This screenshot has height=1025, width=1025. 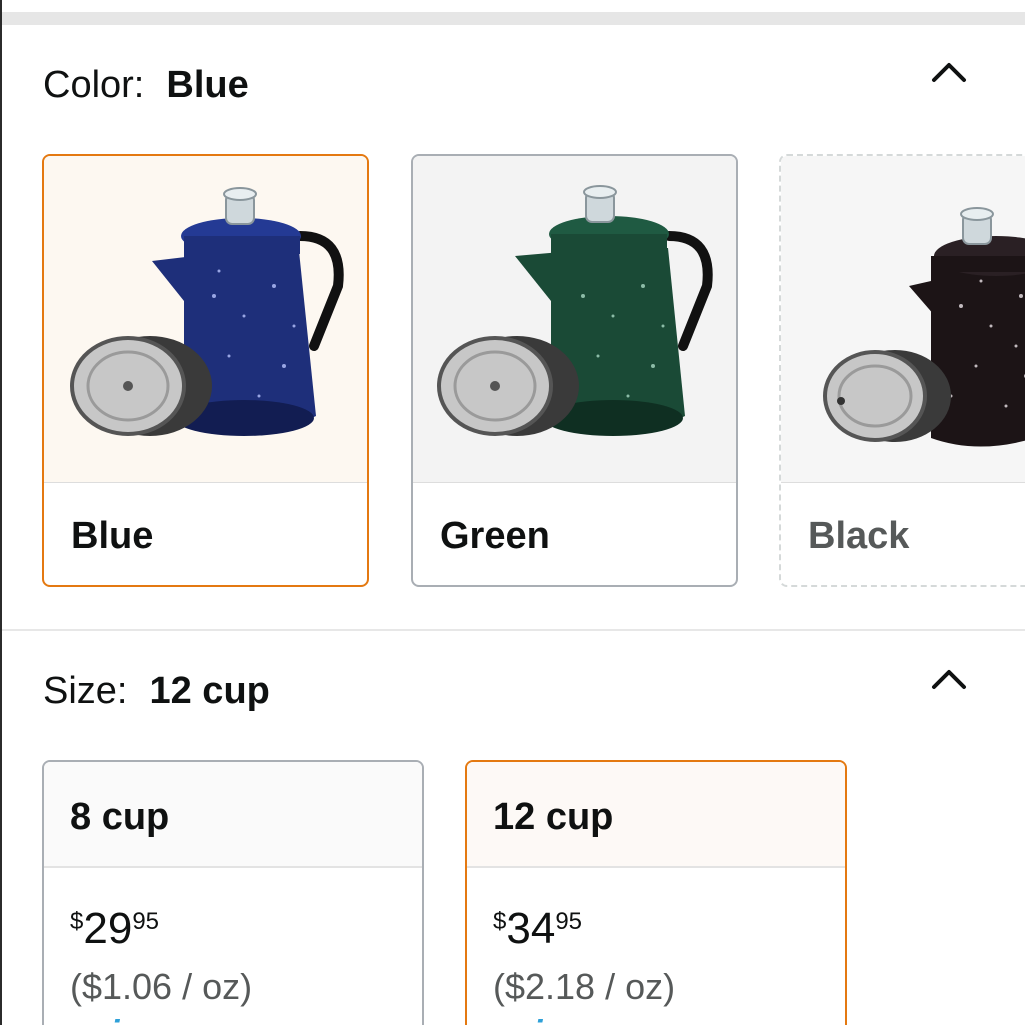 I want to click on section-divider, so click(x=513, y=630).